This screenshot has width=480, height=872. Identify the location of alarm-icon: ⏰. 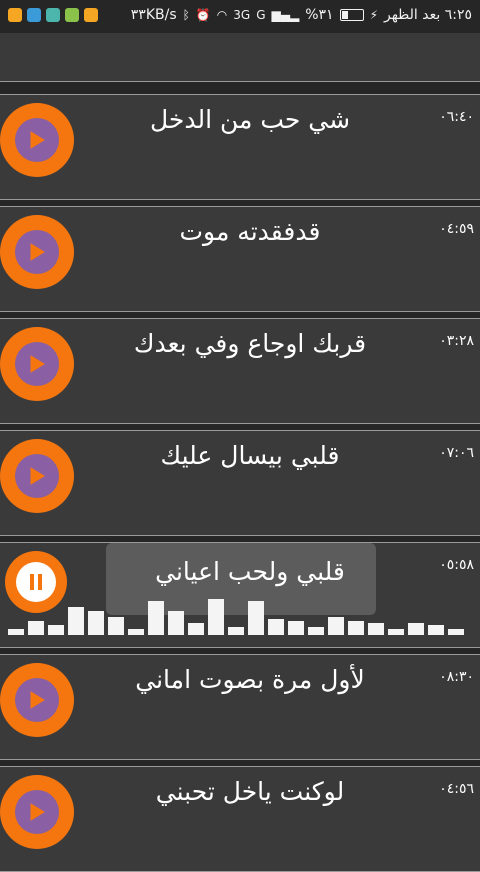
(203, 15).